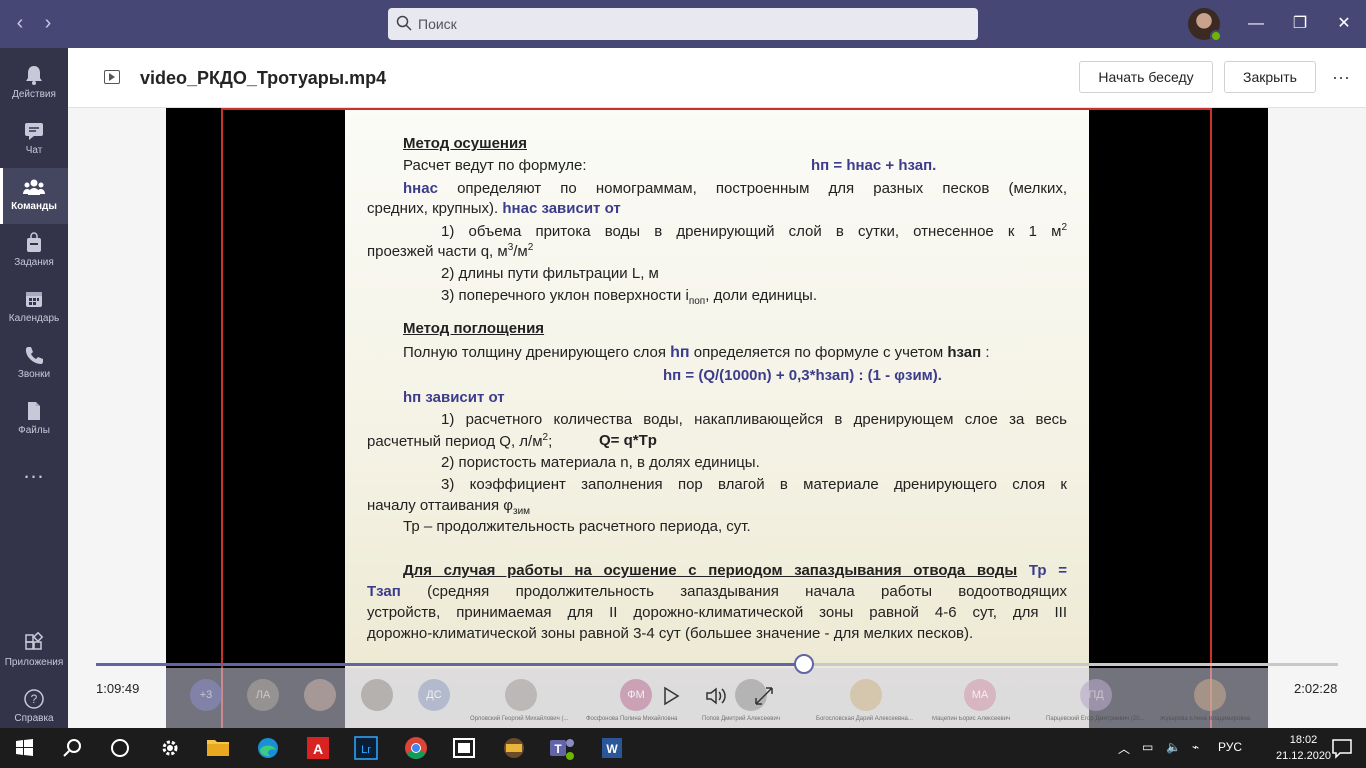 Image resolution: width=1366 pixels, height=768 pixels. Describe the element at coordinates (34, 420) in the screenshot. I see `rail-item-files: Файлы` at that location.